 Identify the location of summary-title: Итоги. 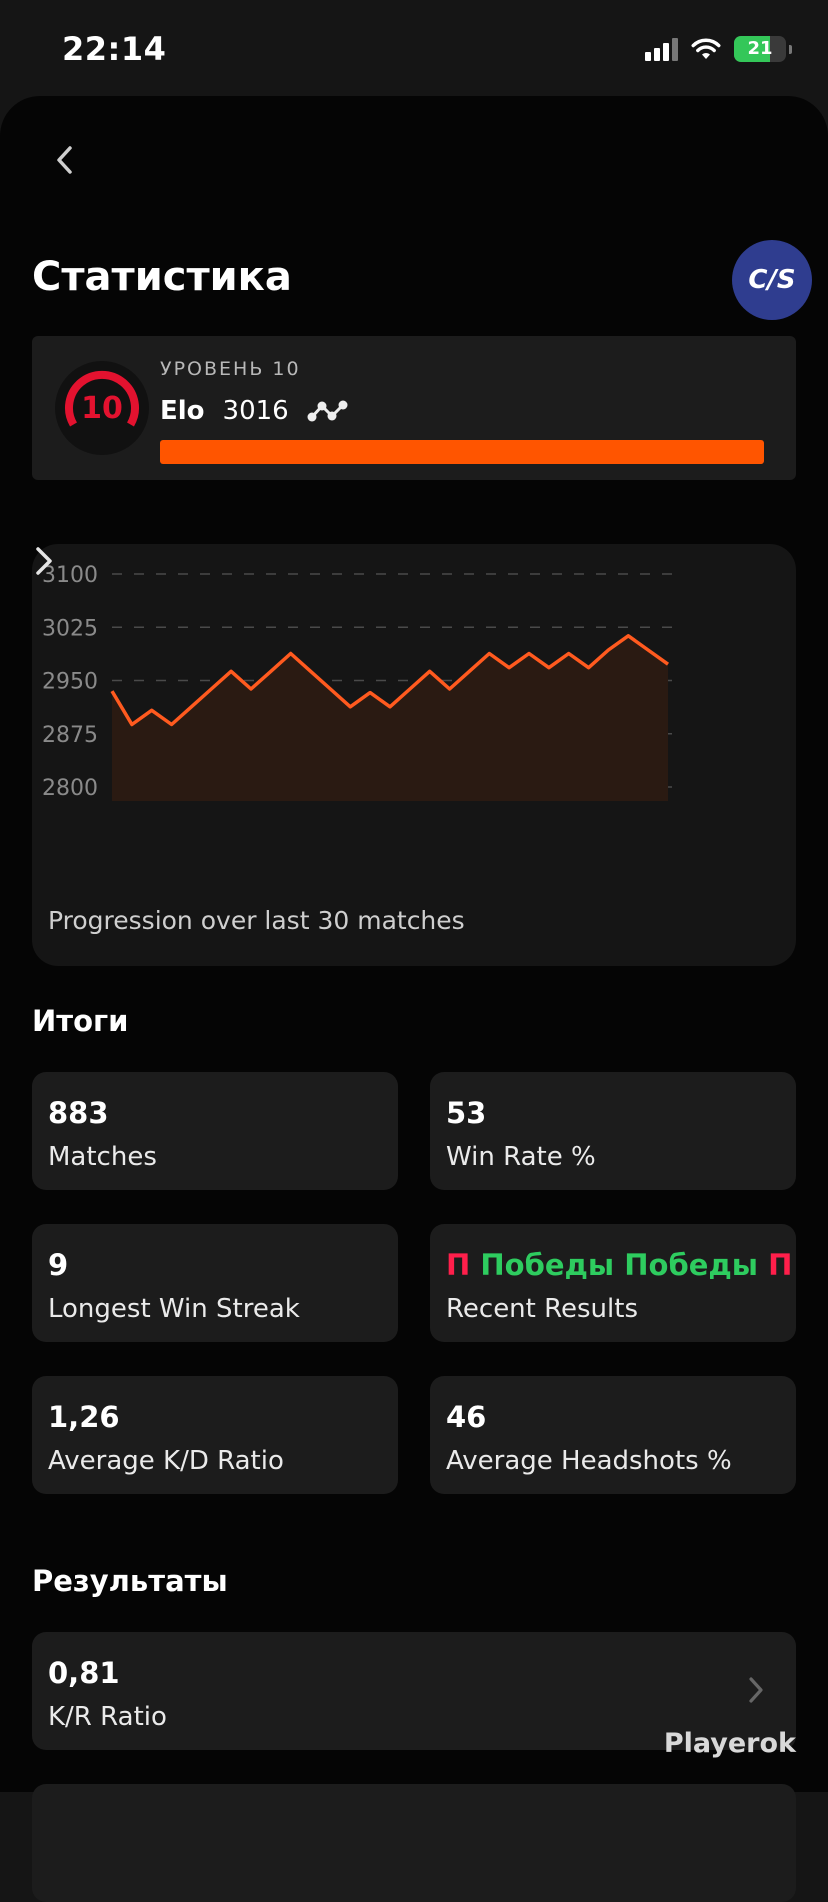
(80, 1021).